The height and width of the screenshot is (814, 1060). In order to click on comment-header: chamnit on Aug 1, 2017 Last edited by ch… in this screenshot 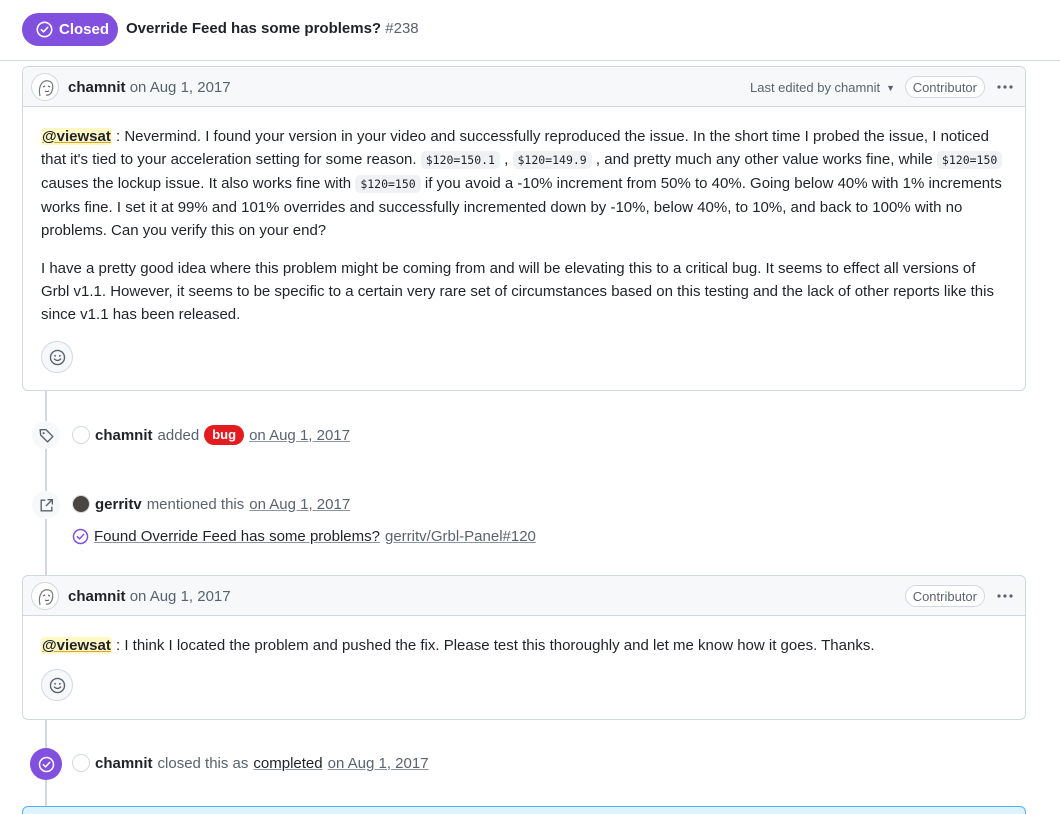, I will do `click(524, 87)`.